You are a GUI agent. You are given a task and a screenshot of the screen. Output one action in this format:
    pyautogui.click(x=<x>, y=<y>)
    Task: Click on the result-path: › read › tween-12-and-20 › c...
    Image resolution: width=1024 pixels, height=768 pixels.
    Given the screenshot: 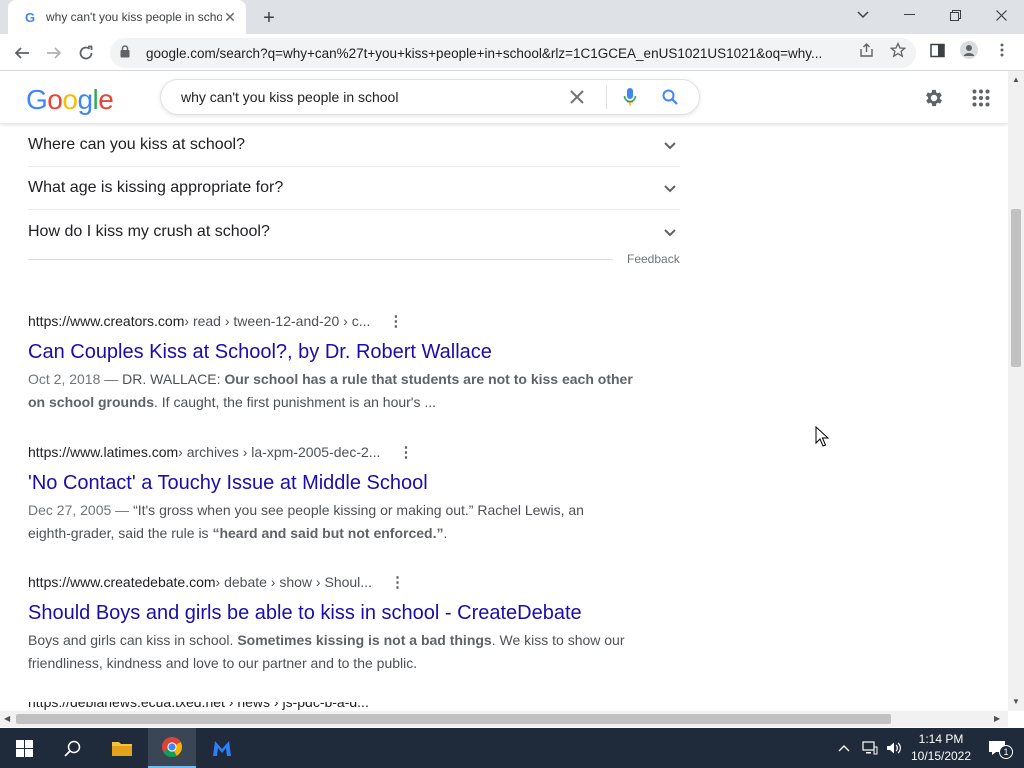 What is the action you would take?
    pyautogui.click(x=277, y=321)
    